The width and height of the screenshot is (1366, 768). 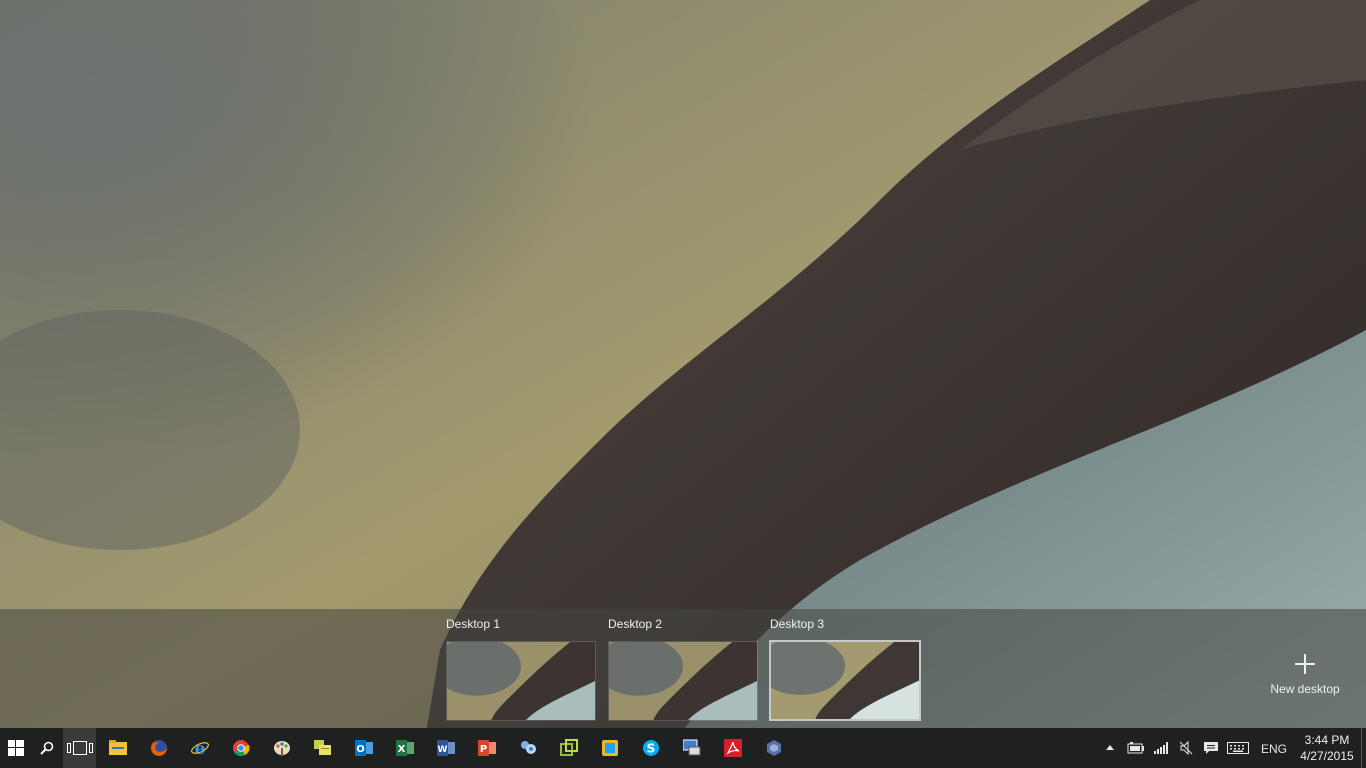 I want to click on action-center-button, so click(x=1211, y=748).